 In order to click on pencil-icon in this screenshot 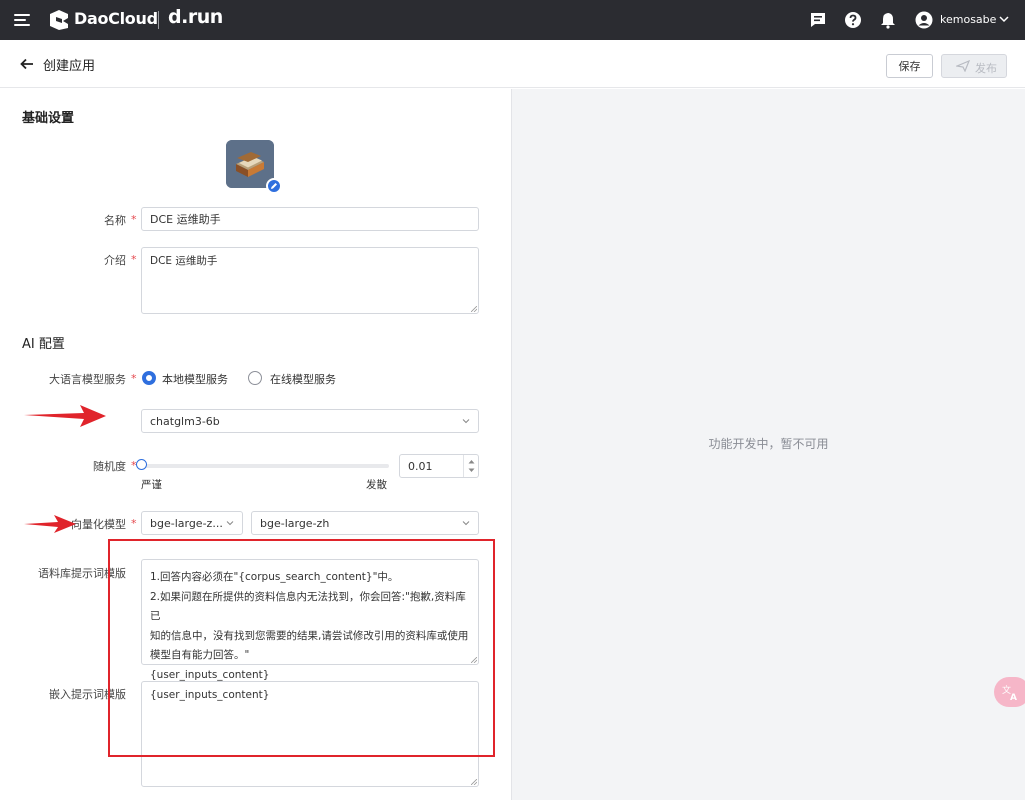, I will do `click(274, 186)`.